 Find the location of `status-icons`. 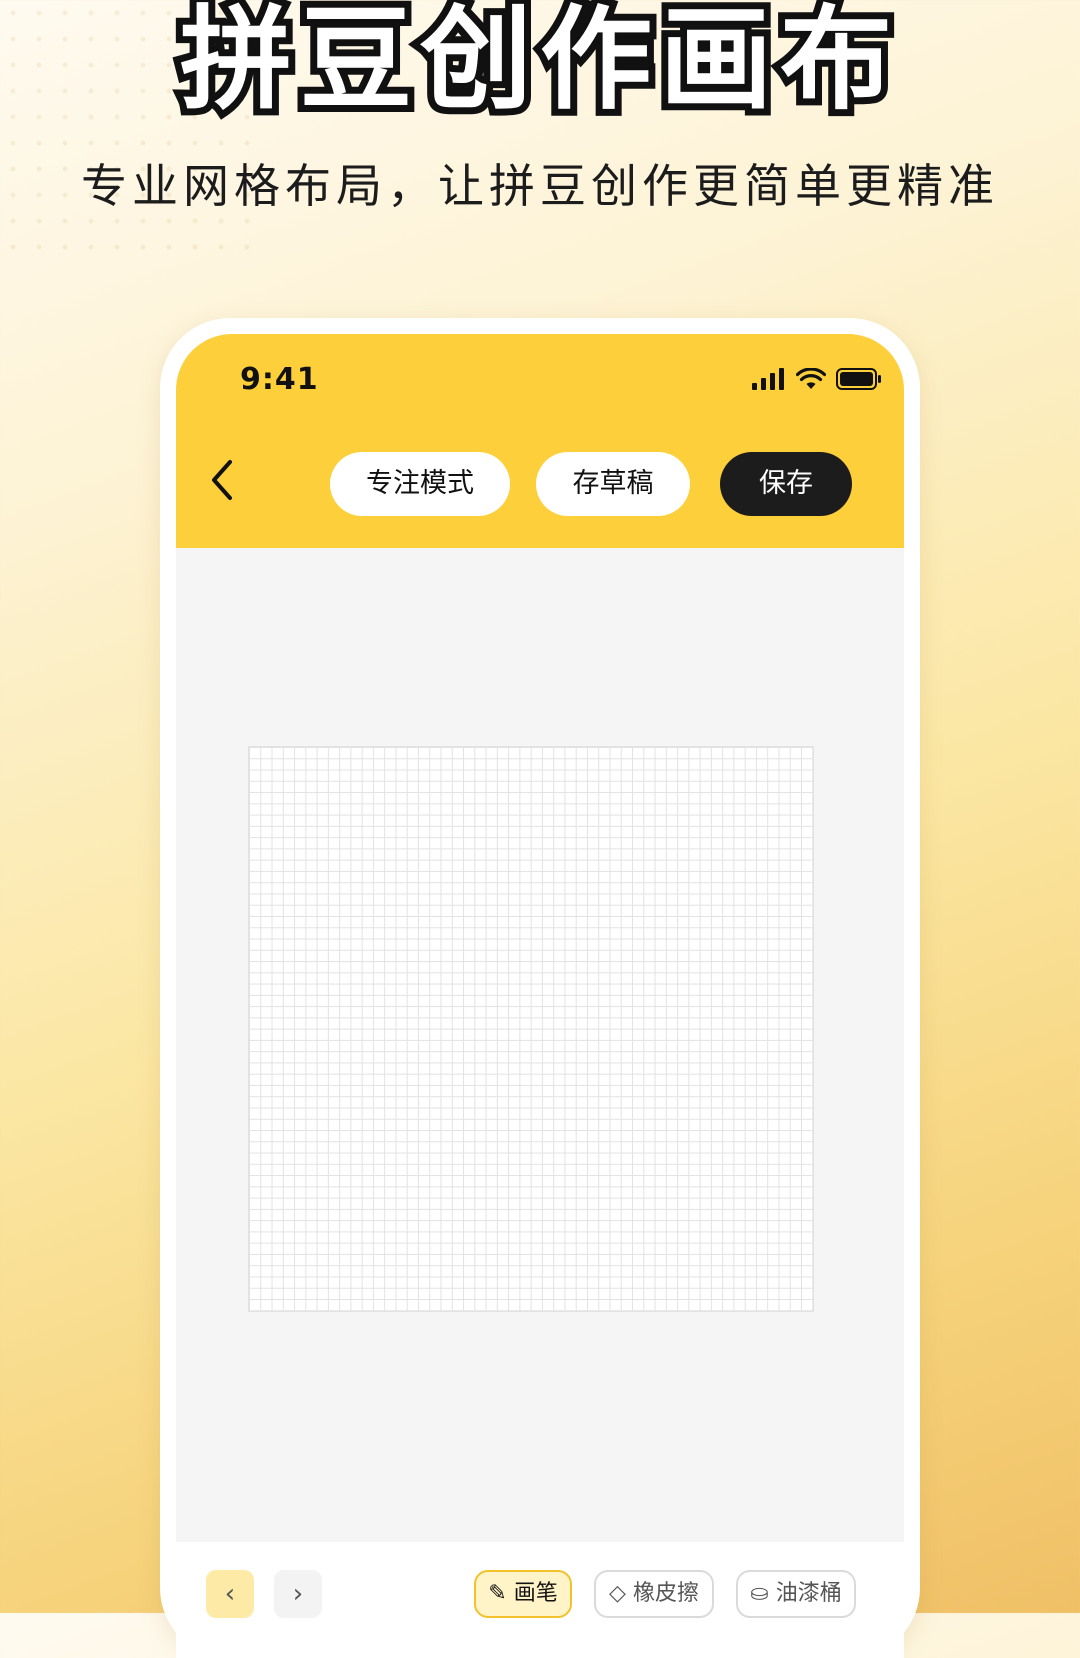

status-icons is located at coordinates (817, 379).